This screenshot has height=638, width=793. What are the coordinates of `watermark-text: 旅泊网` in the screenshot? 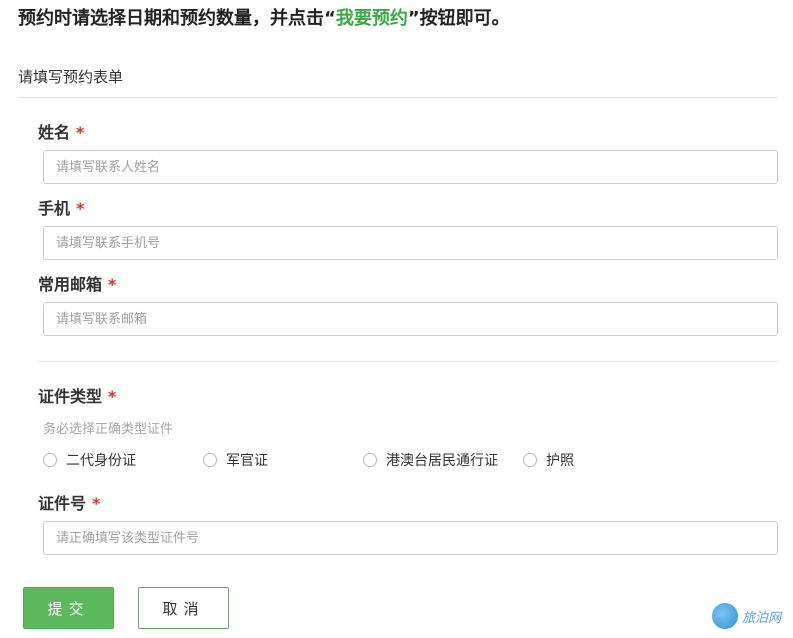 It's located at (762, 618).